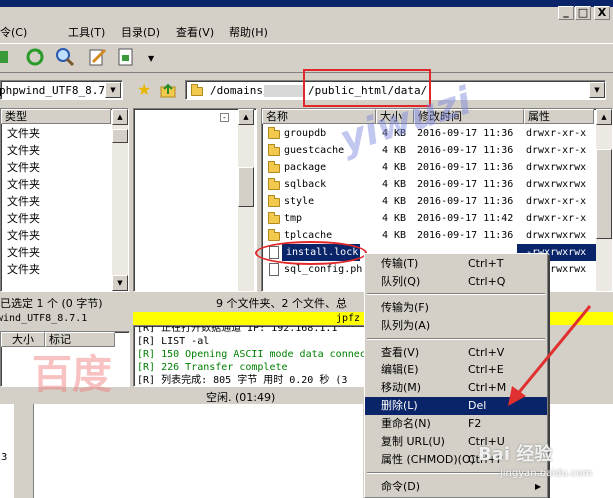 This screenshot has height=498, width=613. I want to click on local-file-list: 类型 文件夹 文件夹 文件夹 文件夹 文件夹 文件夹 文件夹 文件夹 文件夹 ▲ ▼, so click(64, 200).